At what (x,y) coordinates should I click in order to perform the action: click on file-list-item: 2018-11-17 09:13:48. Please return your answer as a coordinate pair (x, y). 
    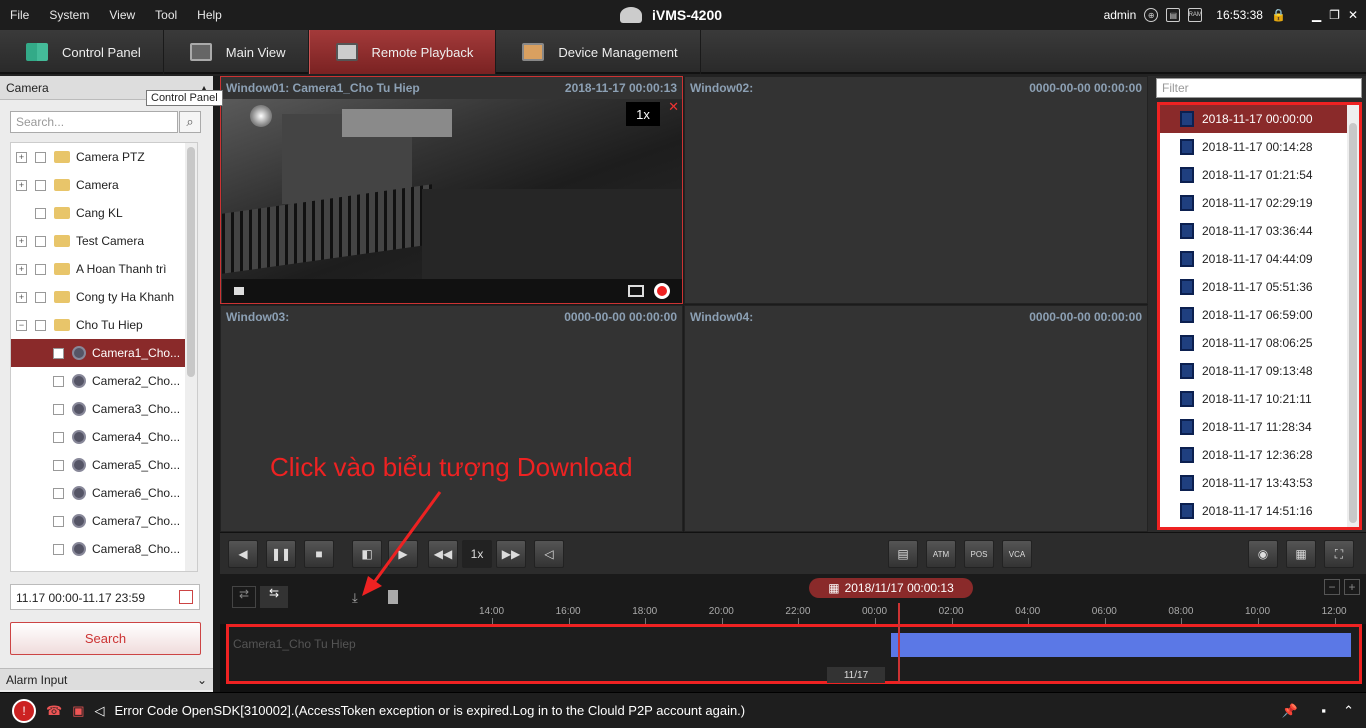
    Looking at the image, I should click on (1259, 371).